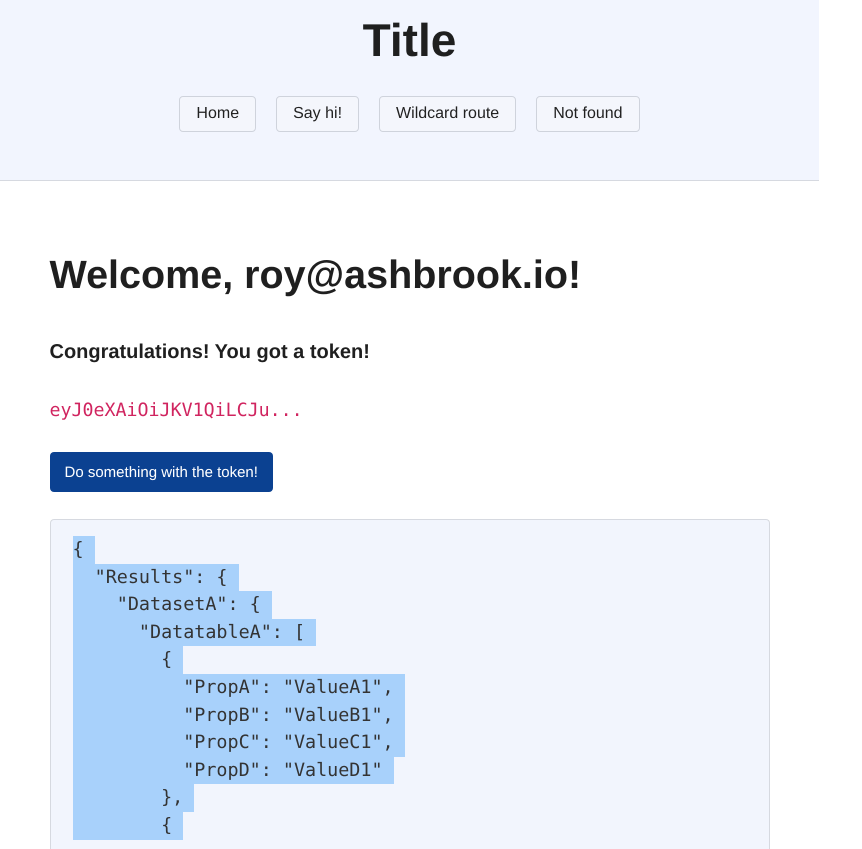  What do you see at coordinates (447, 114) in the screenshot?
I see `nav-button: Wildcard route` at bounding box center [447, 114].